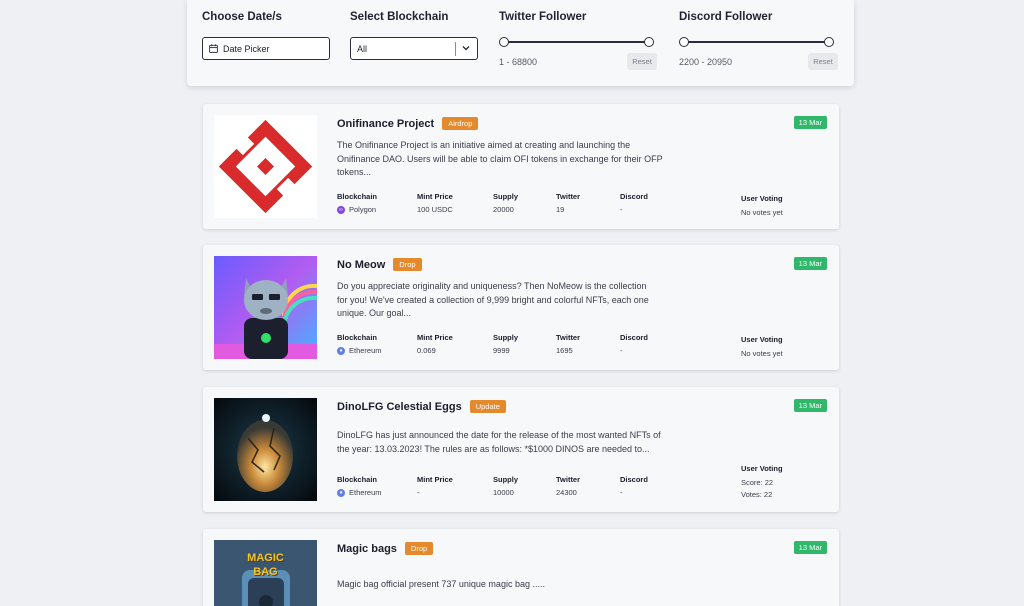 This screenshot has height=606, width=1024. I want to click on project-title: DinoLFG Celestial Eggs Update, so click(421, 406).